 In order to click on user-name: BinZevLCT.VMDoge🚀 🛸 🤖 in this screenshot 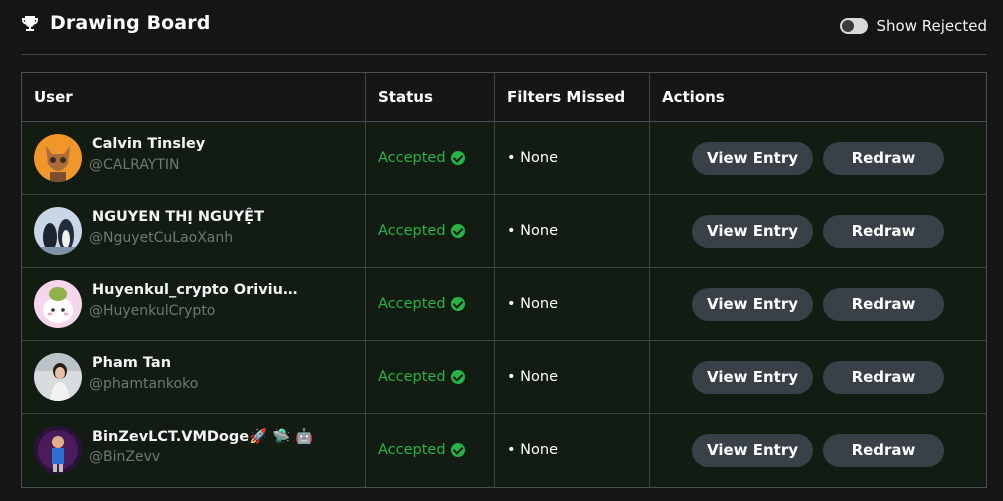, I will do `click(203, 437)`.